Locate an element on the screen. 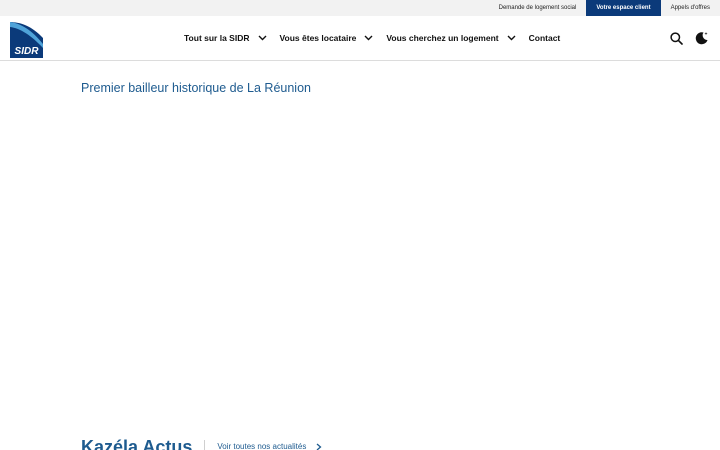 The height and width of the screenshot is (450, 720). nav-item-contact: Contact is located at coordinates (545, 38).